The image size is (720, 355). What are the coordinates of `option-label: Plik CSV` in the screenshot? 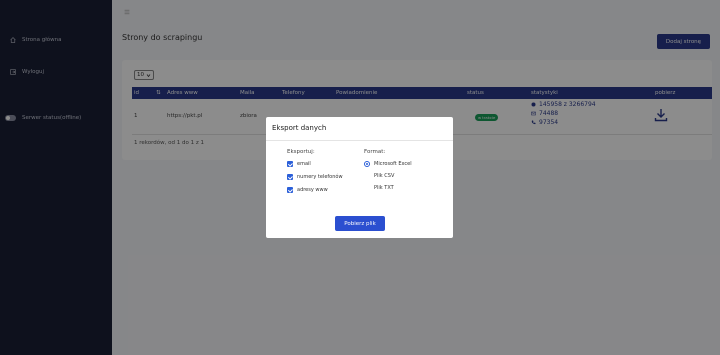 It's located at (384, 176).